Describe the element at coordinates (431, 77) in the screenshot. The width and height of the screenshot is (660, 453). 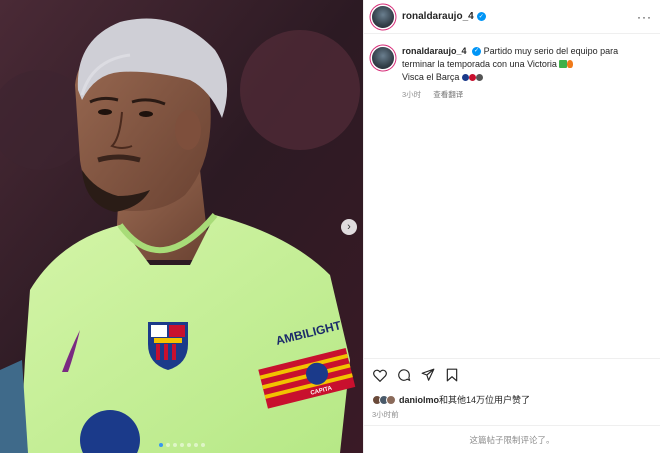
I see `caption-text-line2: Visca el Barça` at that location.